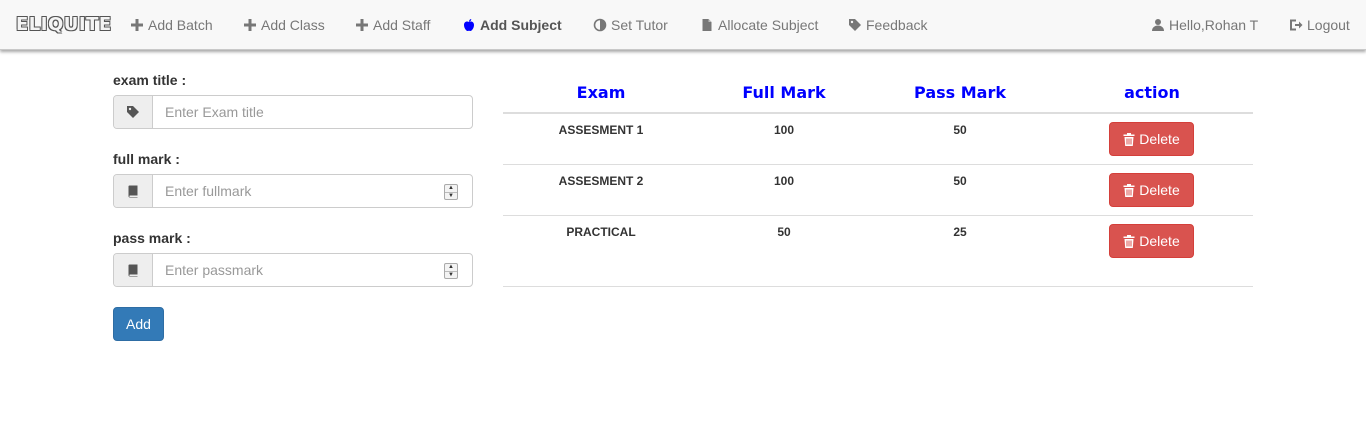 This screenshot has width=1366, height=434. I want to click on full-mark-label: full mark :, so click(146, 159).